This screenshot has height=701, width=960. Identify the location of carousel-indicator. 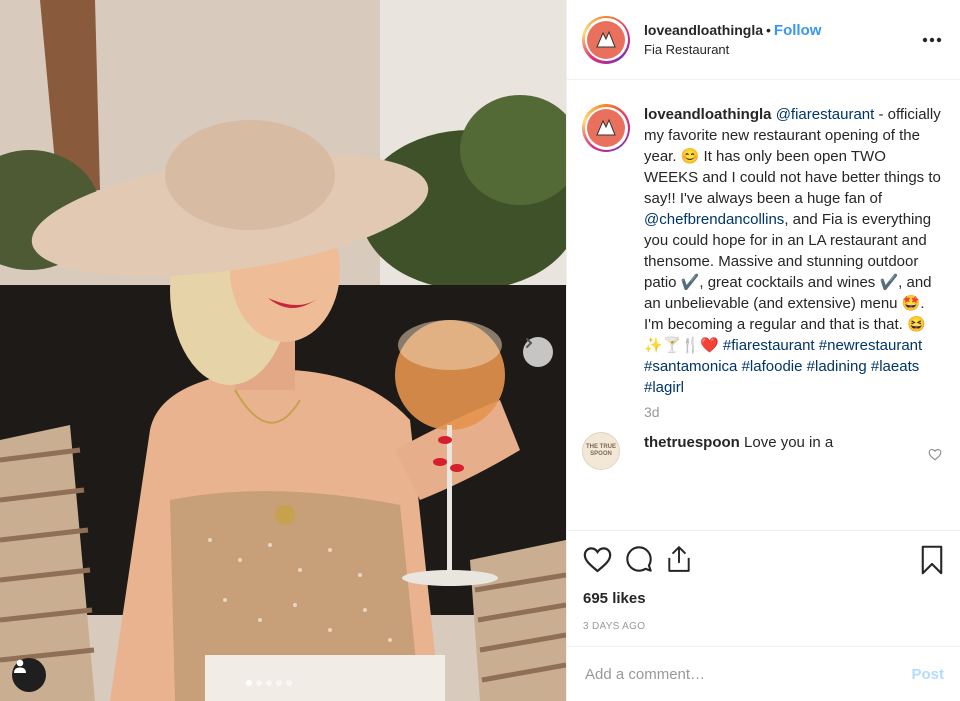
(269, 683).